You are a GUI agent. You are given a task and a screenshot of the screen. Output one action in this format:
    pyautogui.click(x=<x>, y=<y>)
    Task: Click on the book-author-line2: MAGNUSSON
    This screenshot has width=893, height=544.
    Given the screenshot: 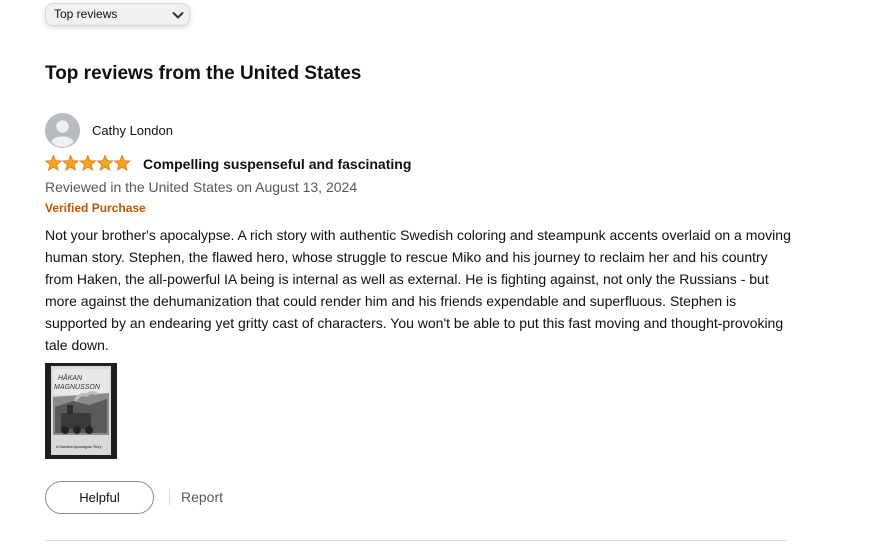 What is the action you would take?
    pyautogui.click(x=77, y=387)
    